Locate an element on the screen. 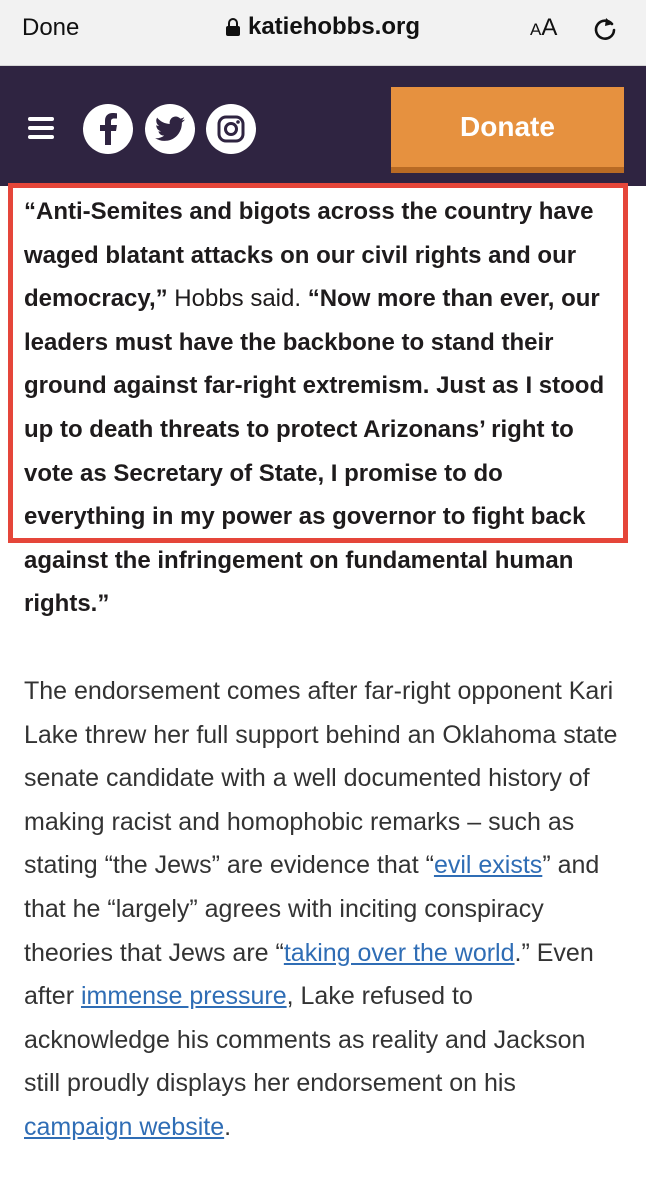 The width and height of the screenshot is (646, 1200). link-immense-pressure: immense pressure is located at coordinates (184, 996).